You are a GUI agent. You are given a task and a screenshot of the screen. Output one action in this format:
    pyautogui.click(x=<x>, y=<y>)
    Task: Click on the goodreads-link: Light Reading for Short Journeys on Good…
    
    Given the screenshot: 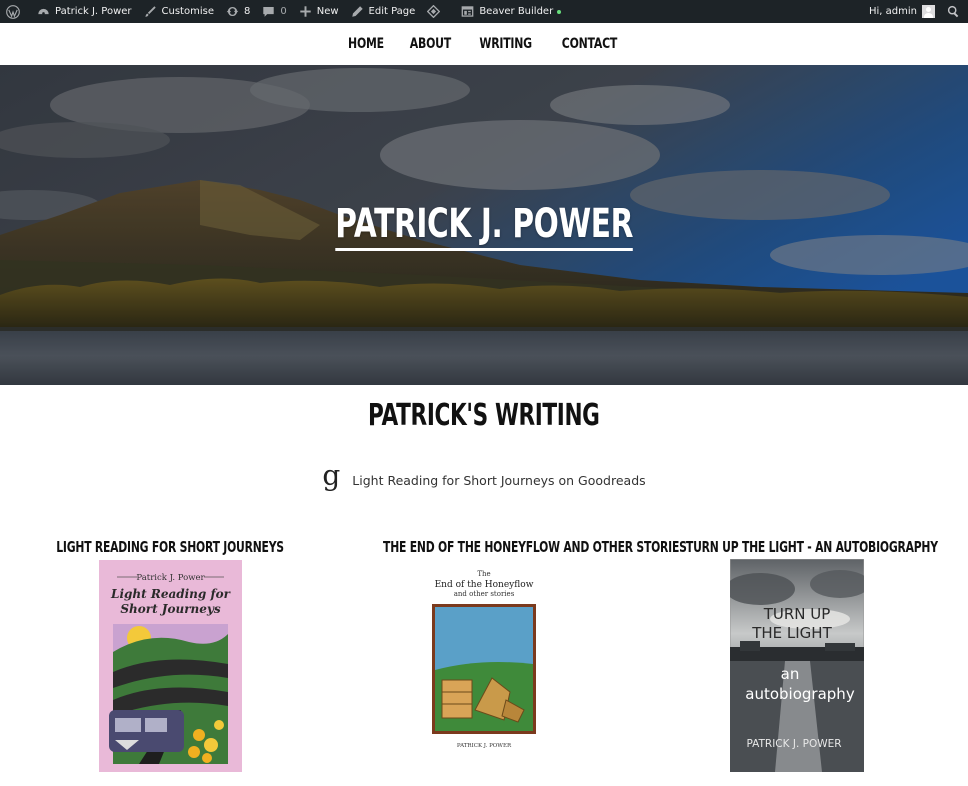 What is the action you would take?
    pyautogui.click(x=498, y=480)
    